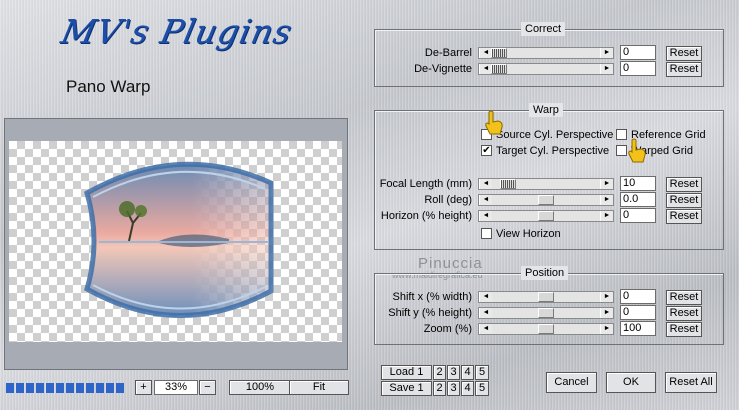  Describe the element at coordinates (430, 313) in the screenshot. I see `position-row-1-label: Shift y (% height)` at that location.